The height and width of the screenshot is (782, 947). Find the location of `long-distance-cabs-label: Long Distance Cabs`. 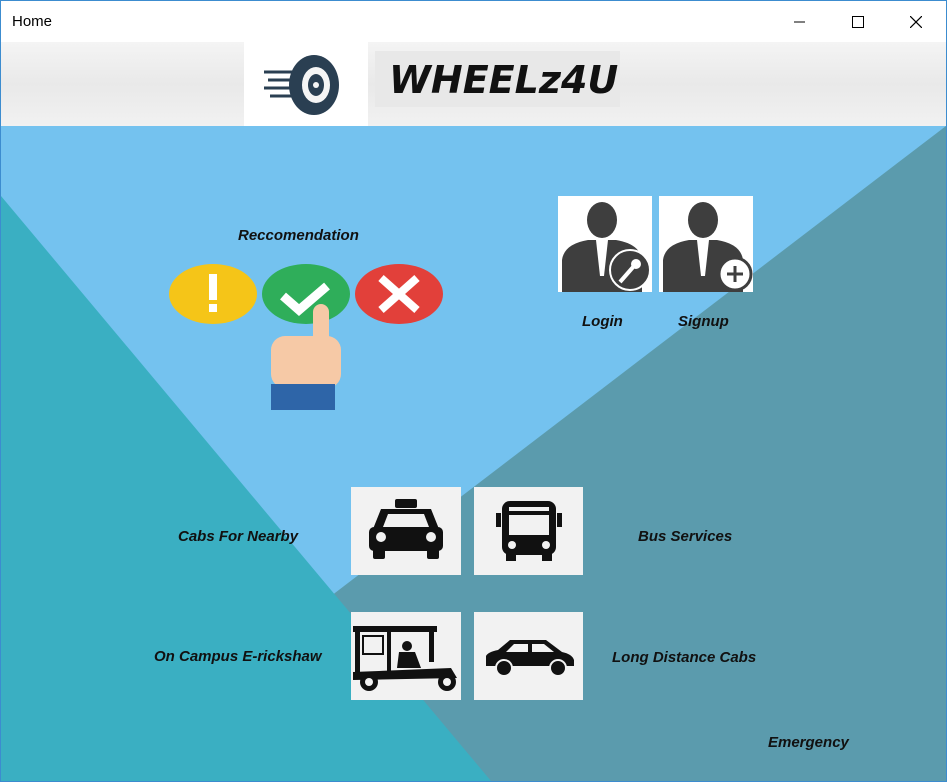

long-distance-cabs-label: Long Distance Cabs is located at coordinates (684, 657).